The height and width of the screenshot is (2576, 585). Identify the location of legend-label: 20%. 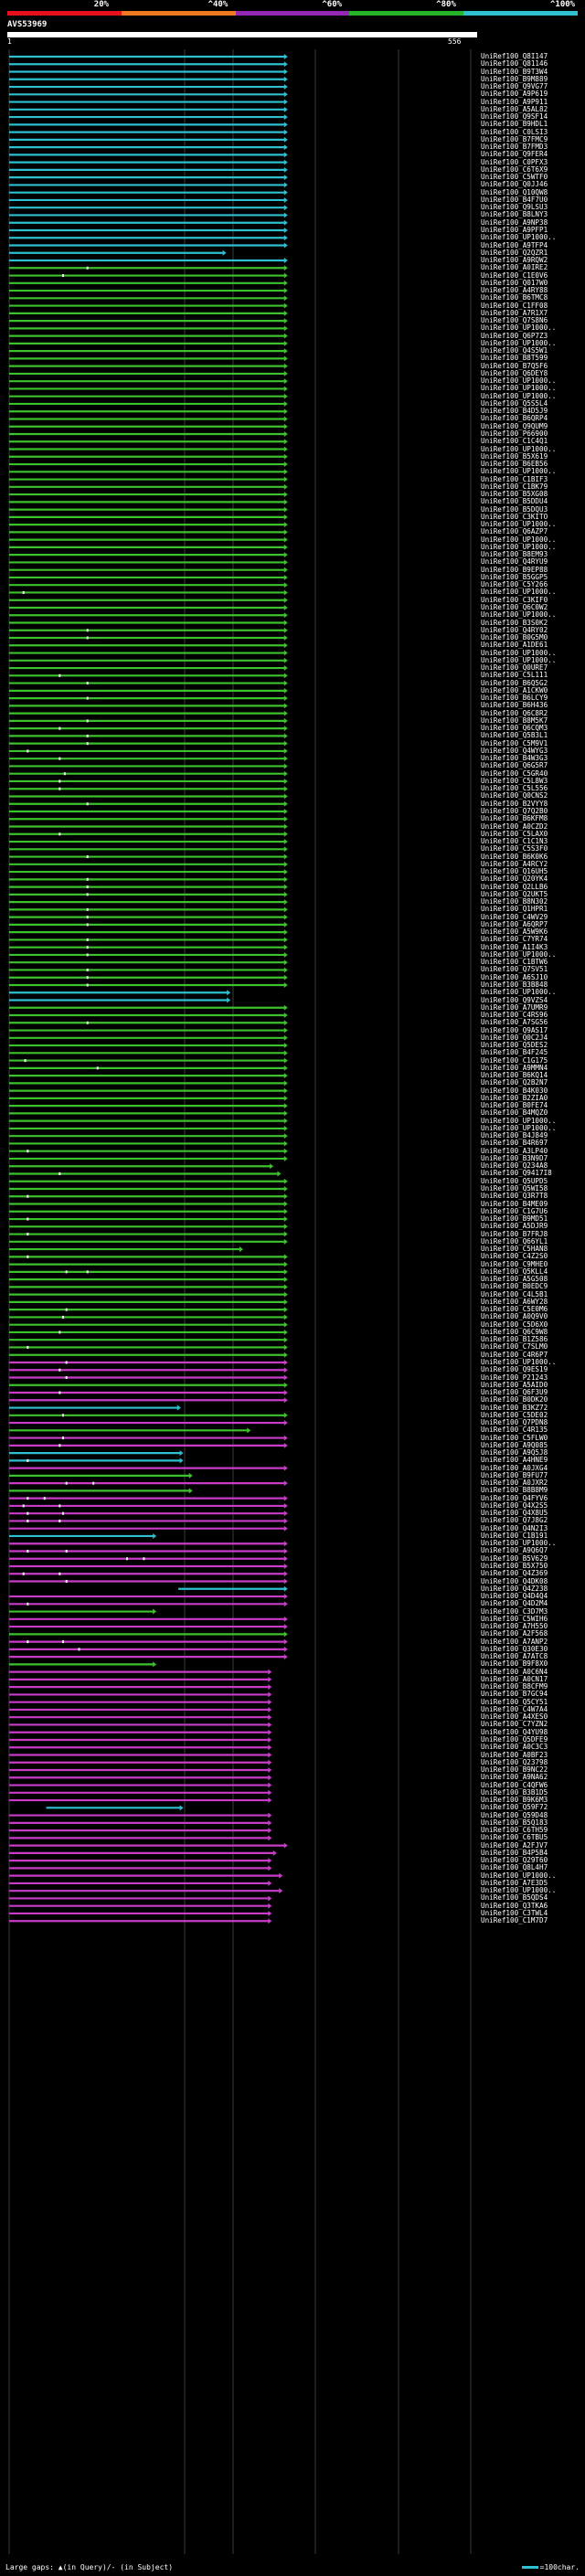
(102, 4).